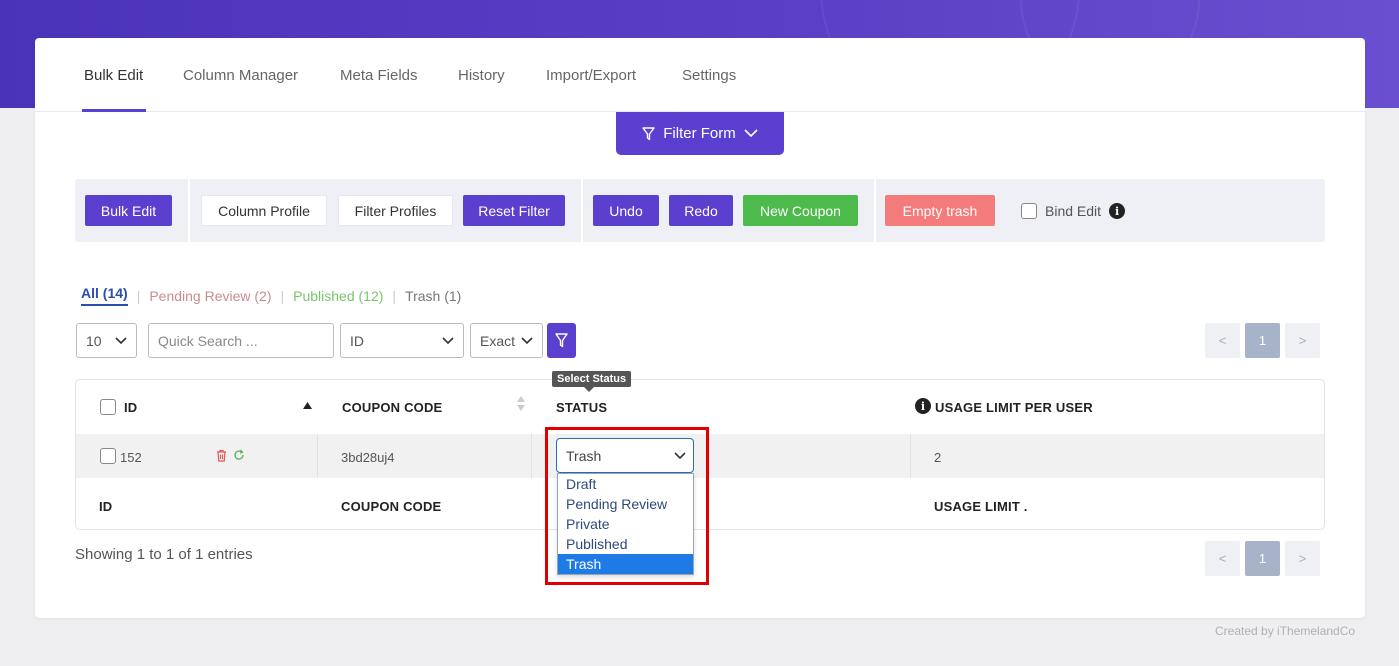 The width and height of the screenshot is (1399, 666). I want to click on bind-edit-label: Bind Edit, so click(1073, 211).